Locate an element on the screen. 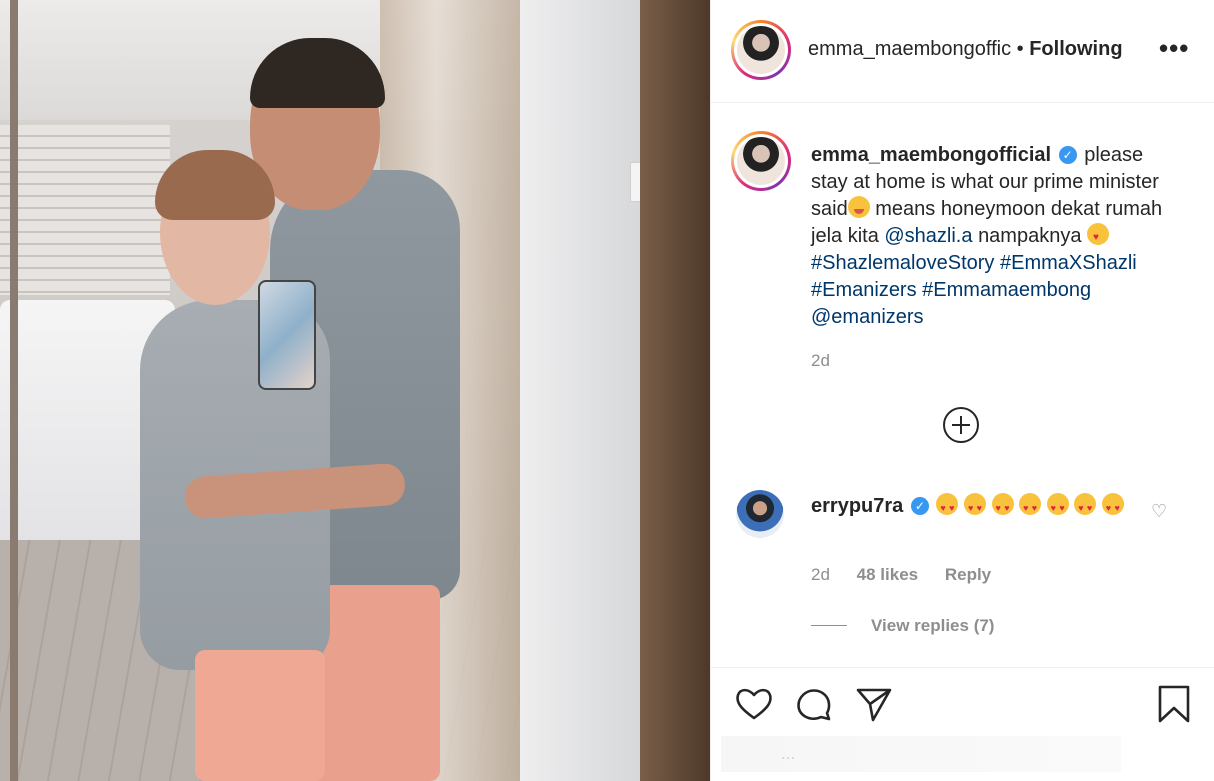 Image resolution: width=1214 pixels, height=781 pixels. comment-meta: 2d 48 likes Reply is located at coordinates (912, 575).